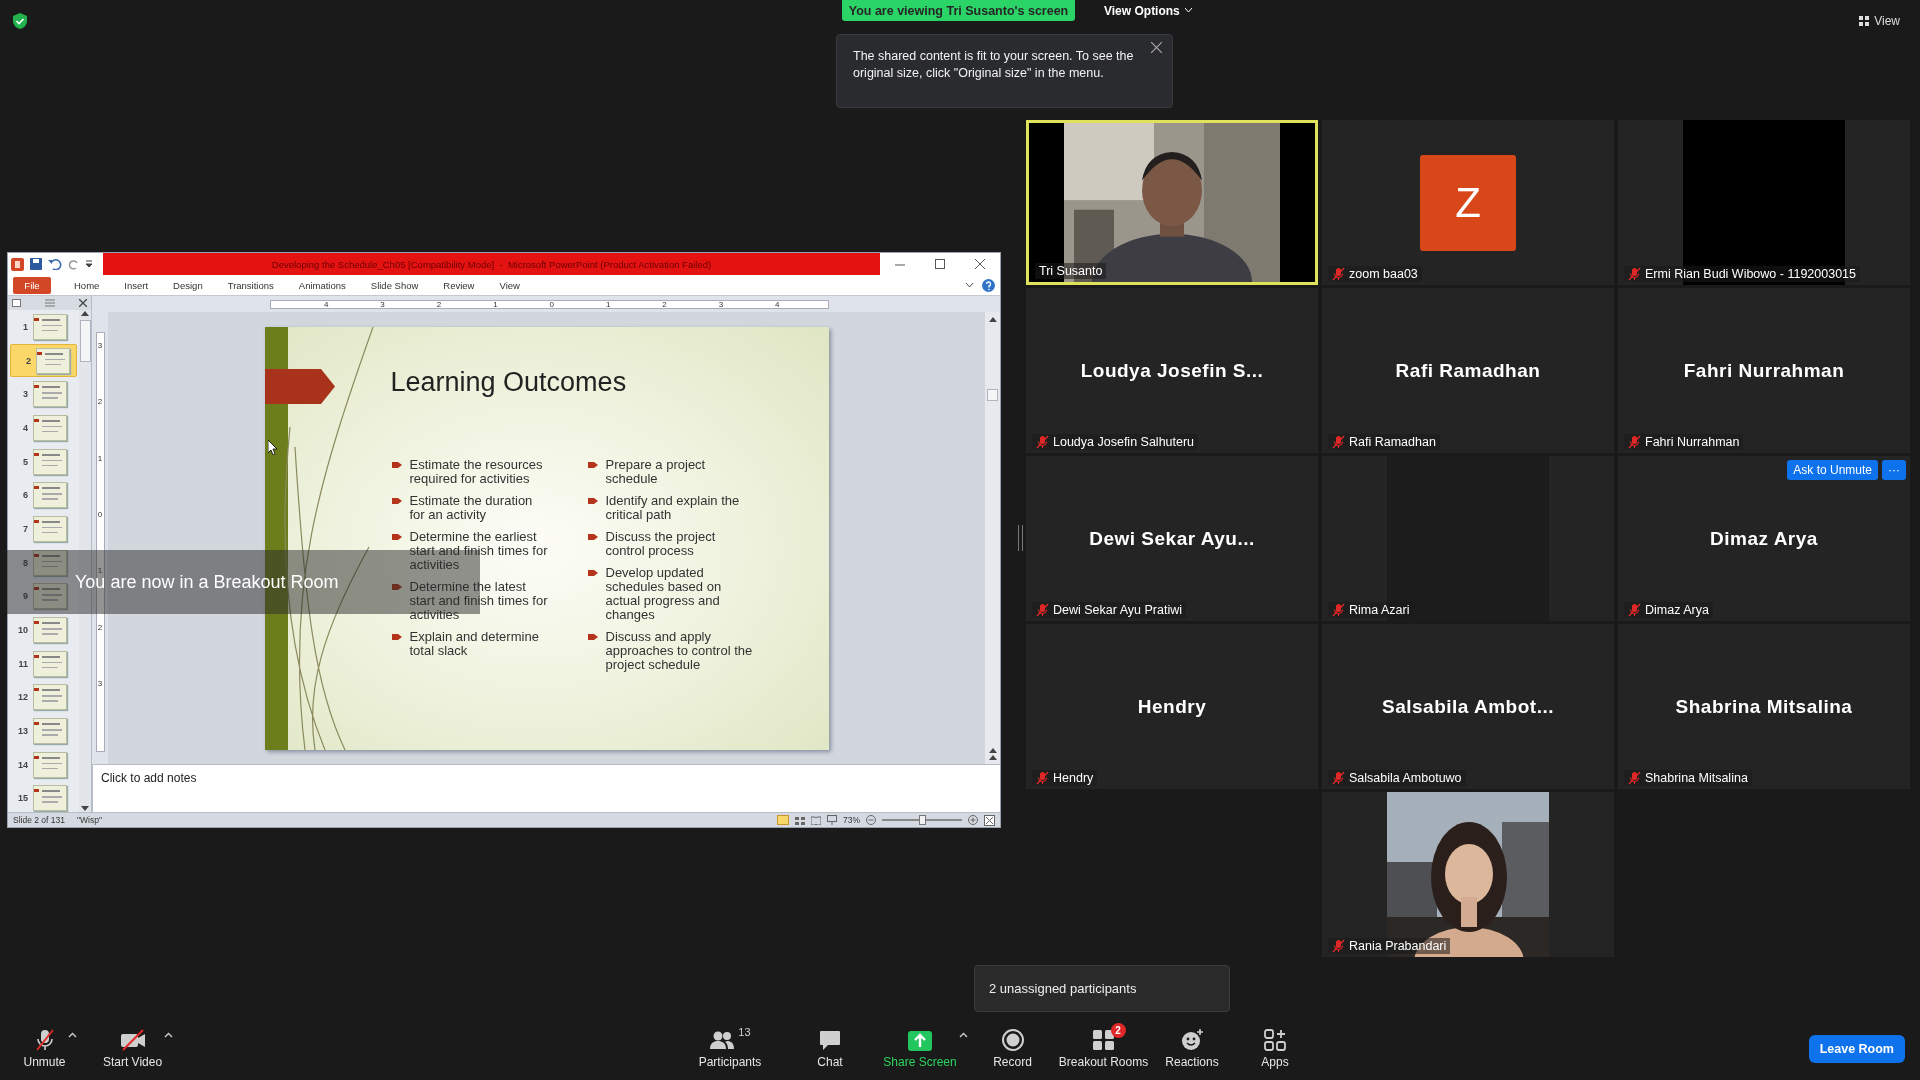  I want to click on slides-tab-icon, so click(16, 303).